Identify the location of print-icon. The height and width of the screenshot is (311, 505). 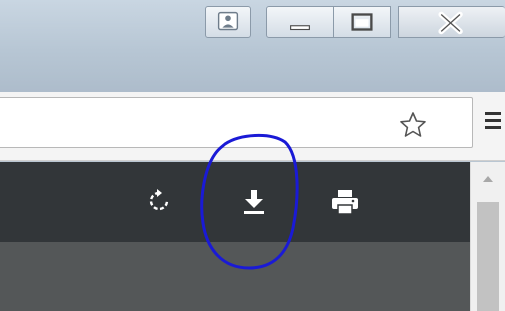
(345, 202).